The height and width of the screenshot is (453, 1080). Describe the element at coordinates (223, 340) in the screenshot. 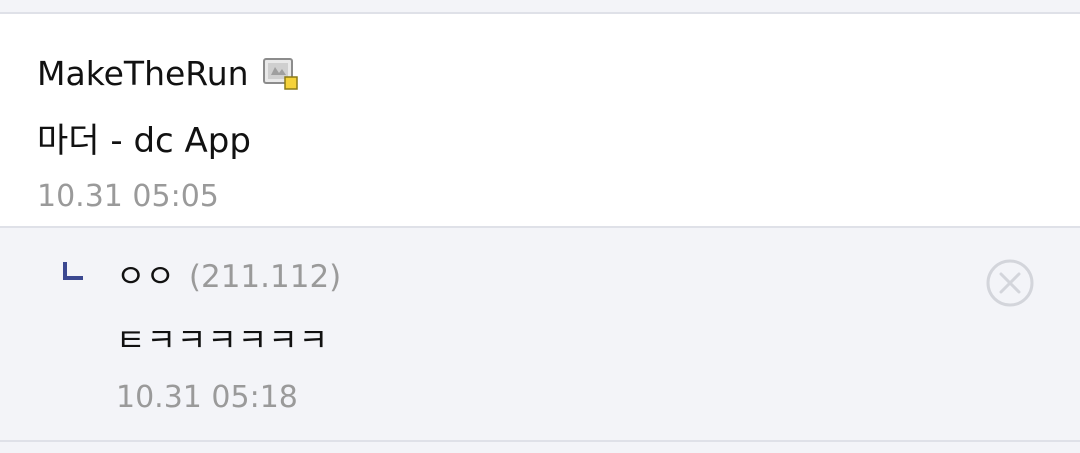

I see `reply-text: ㅌㅋㅋㅋㅋㅋㅋ` at that location.